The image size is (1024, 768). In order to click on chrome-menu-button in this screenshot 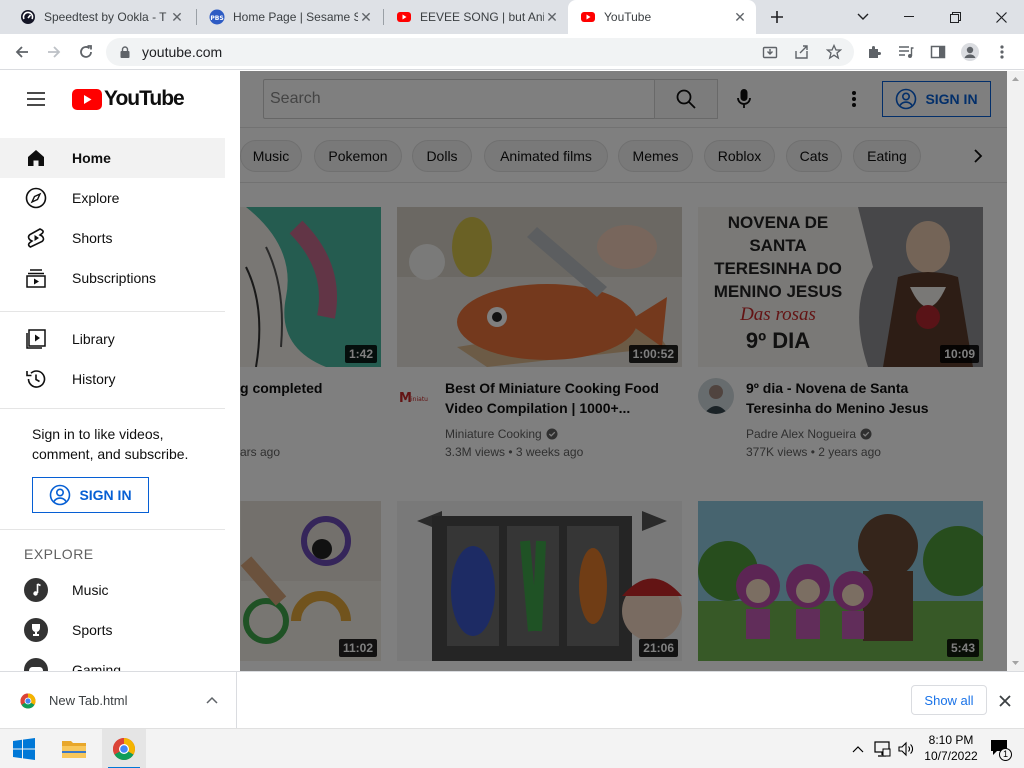, I will do `click(1002, 52)`.